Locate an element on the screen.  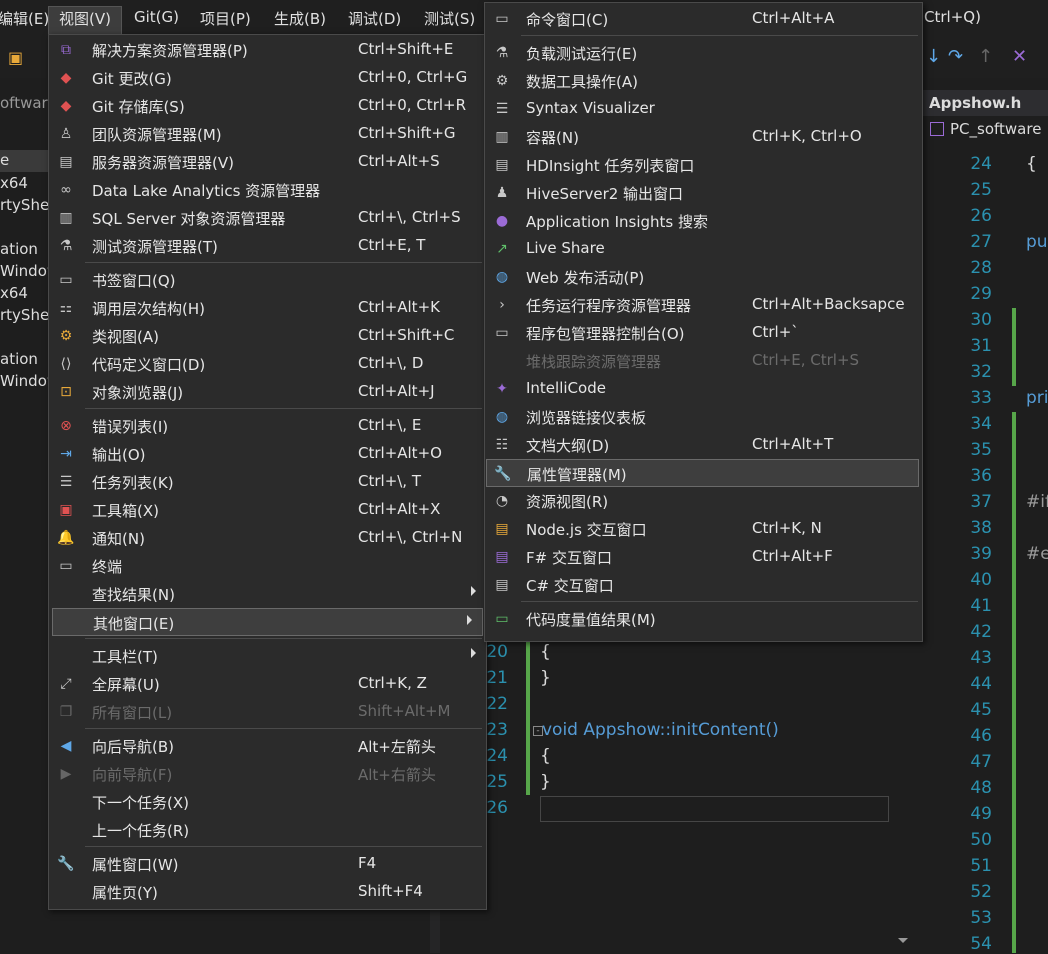
code-snippet: { is located at coordinates (1031, 164).